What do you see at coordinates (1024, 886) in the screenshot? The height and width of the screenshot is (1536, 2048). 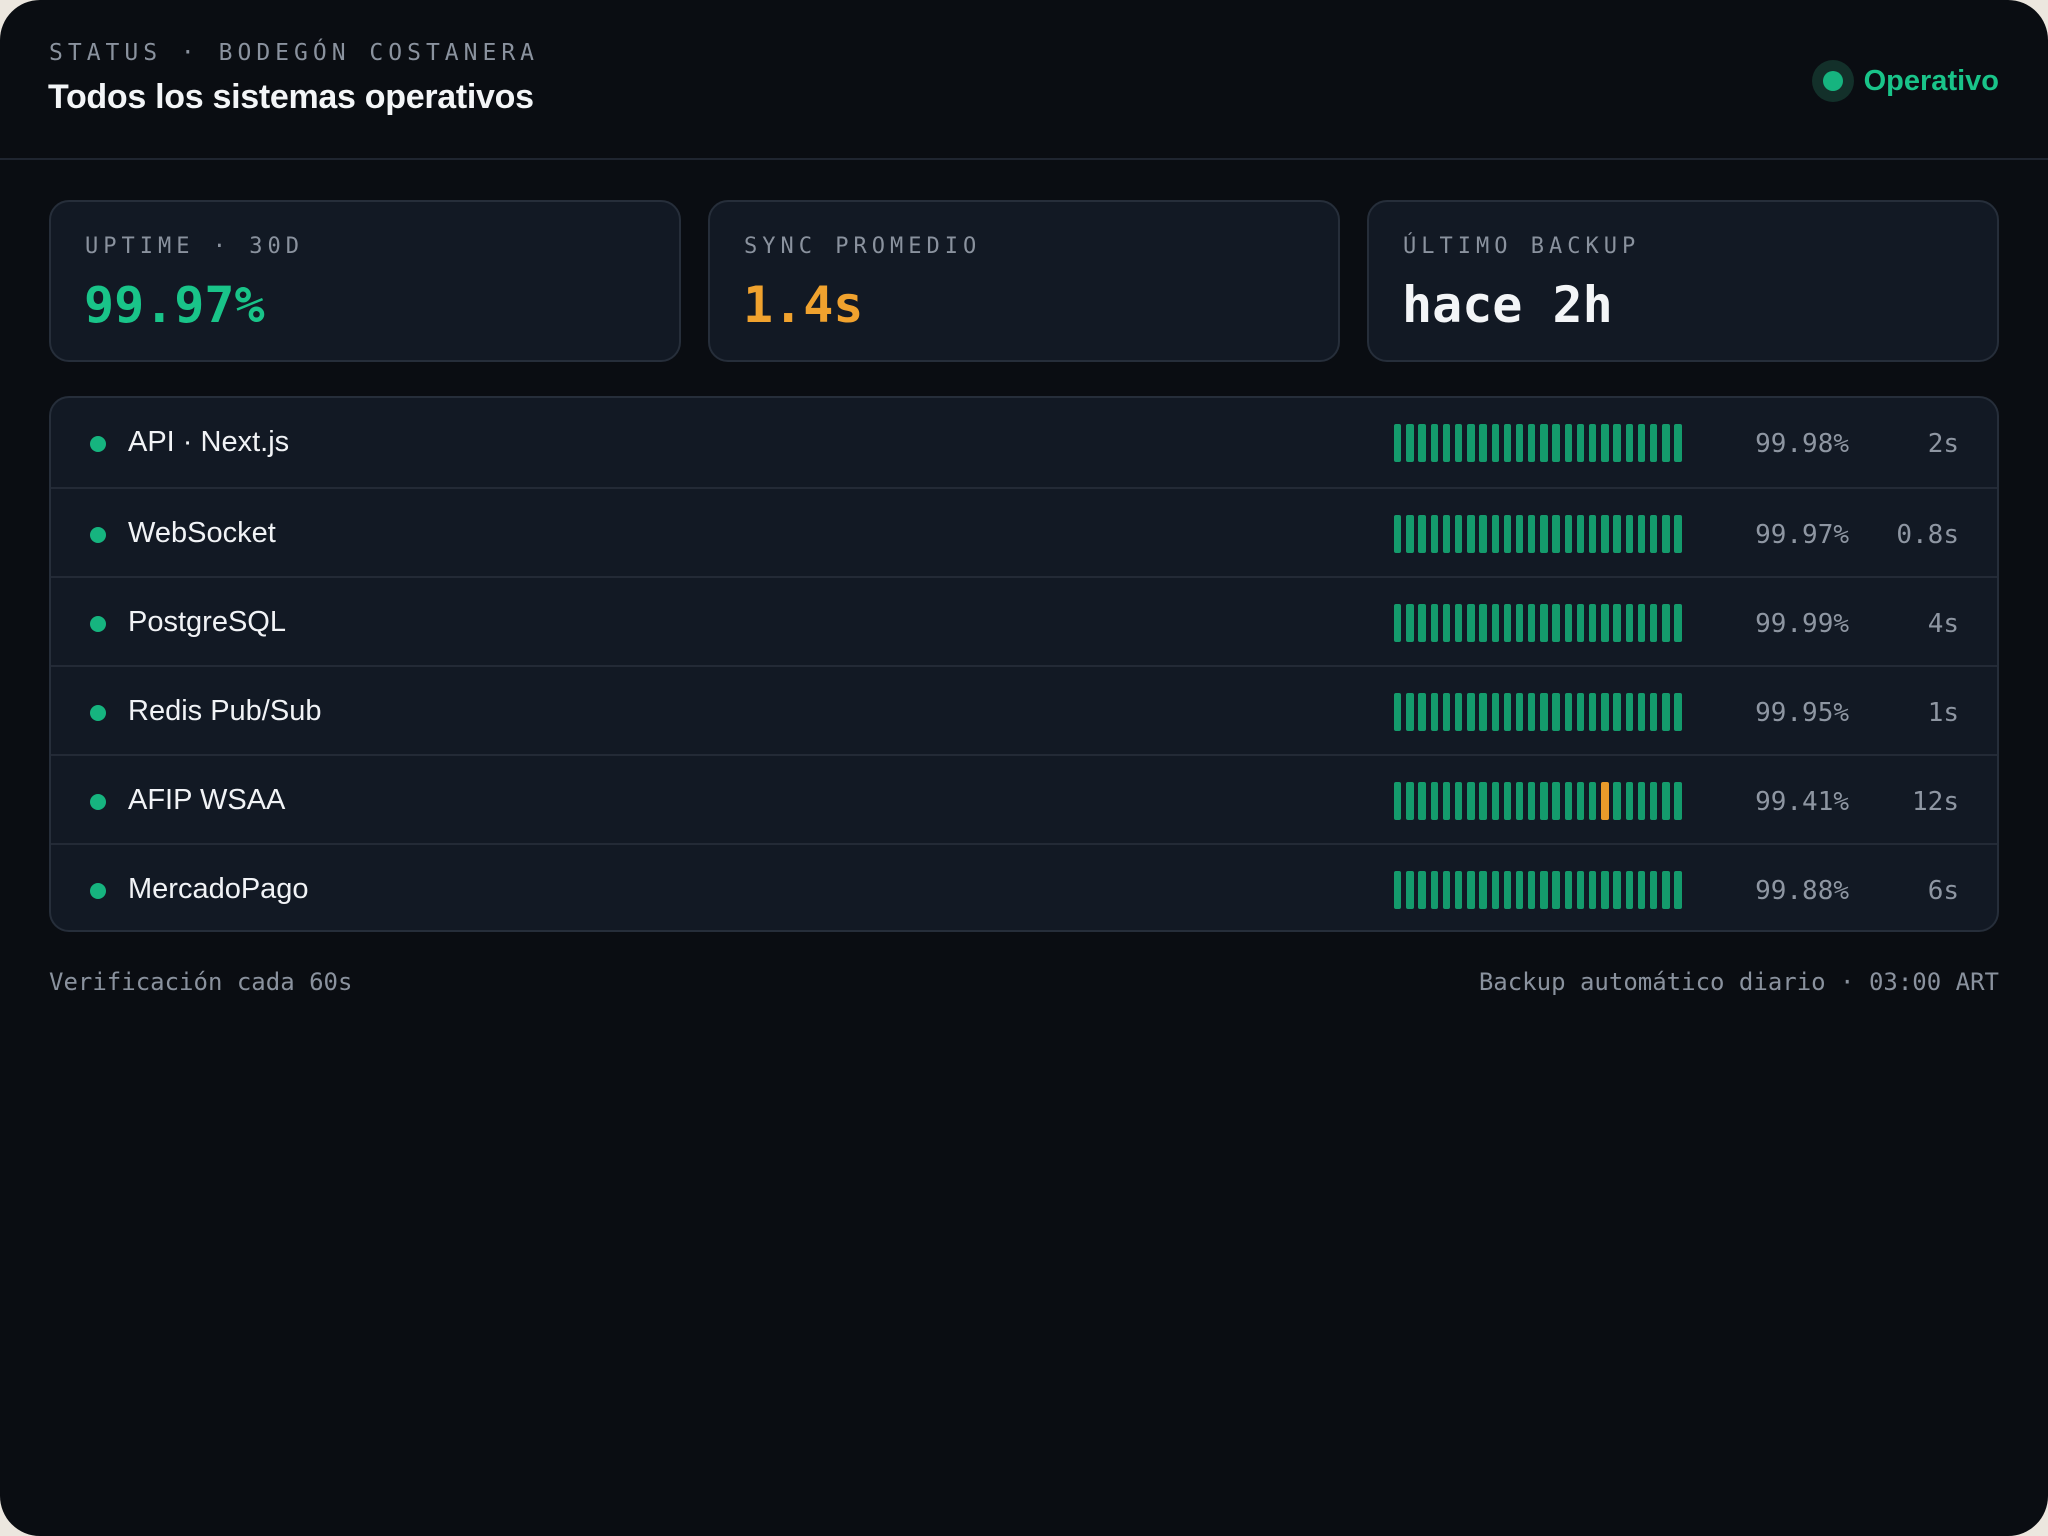 I see `service-row: MercadoPago 99.88% 6s` at bounding box center [1024, 886].